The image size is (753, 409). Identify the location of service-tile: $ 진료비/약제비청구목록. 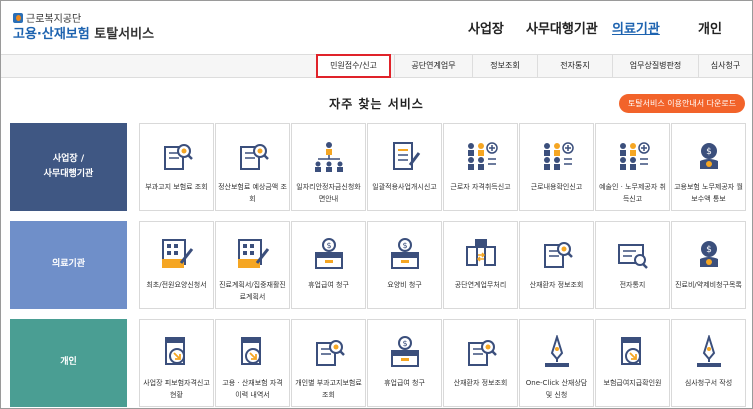
(708, 265).